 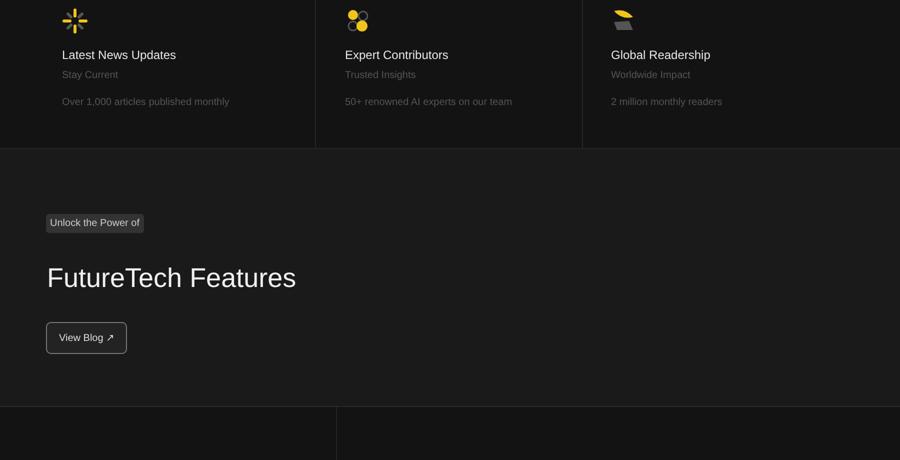 I want to click on circles-icon, so click(x=358, y=21).